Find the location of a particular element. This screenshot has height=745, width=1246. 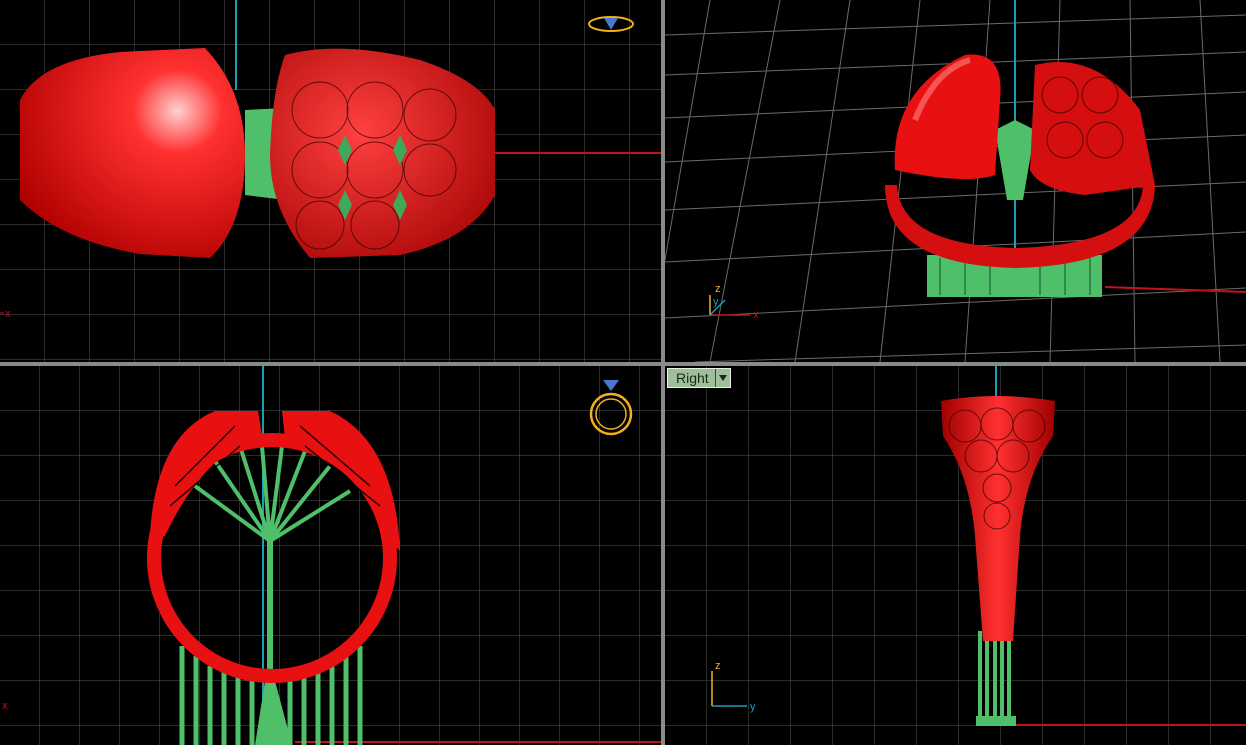

axis-indicator: z y x is located at coordinates (734, 302).